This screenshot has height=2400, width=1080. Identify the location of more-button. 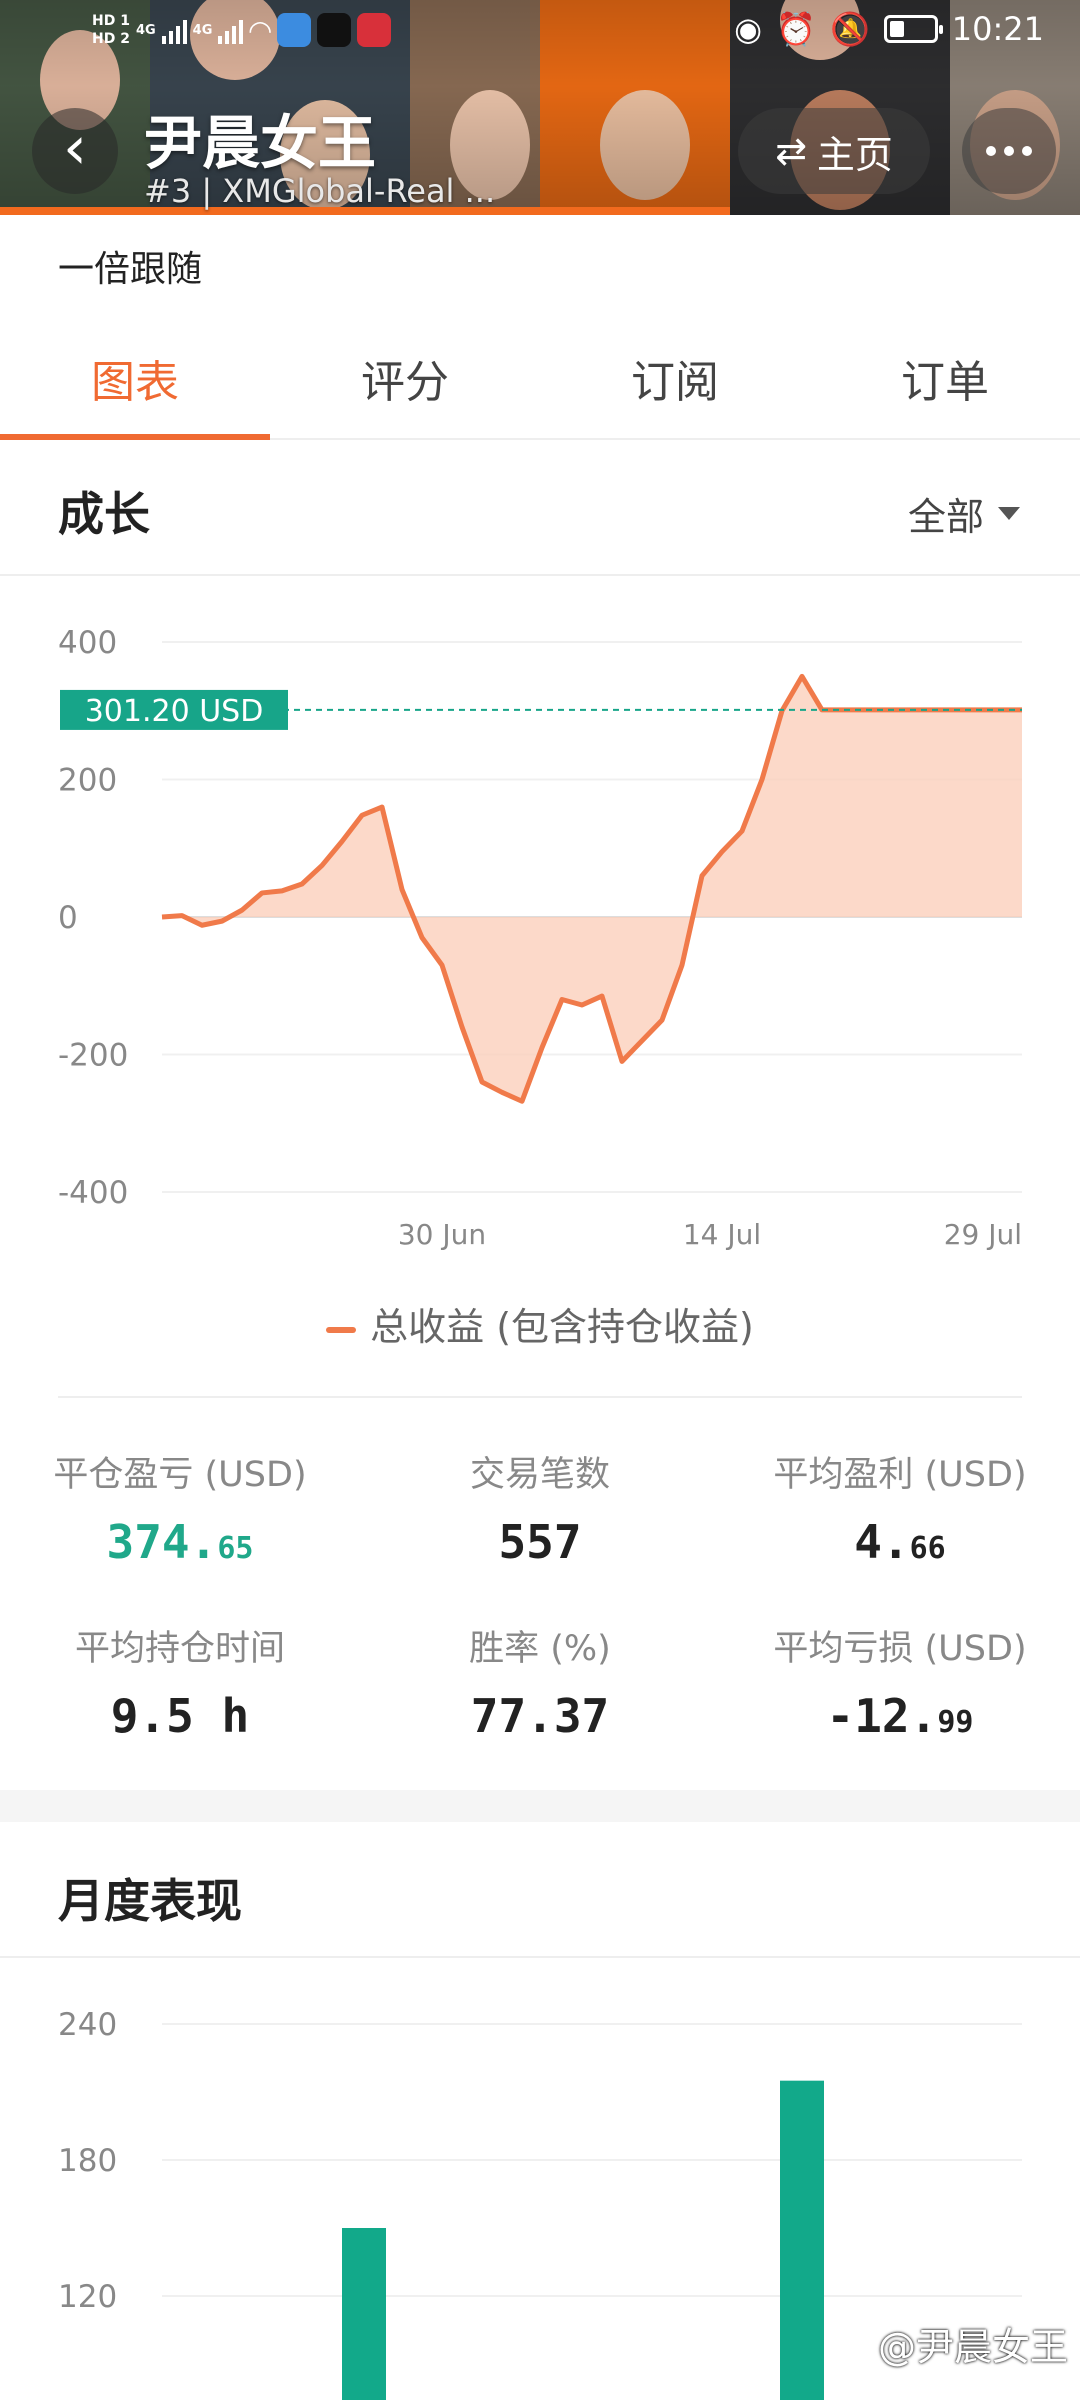
(1009, 151).